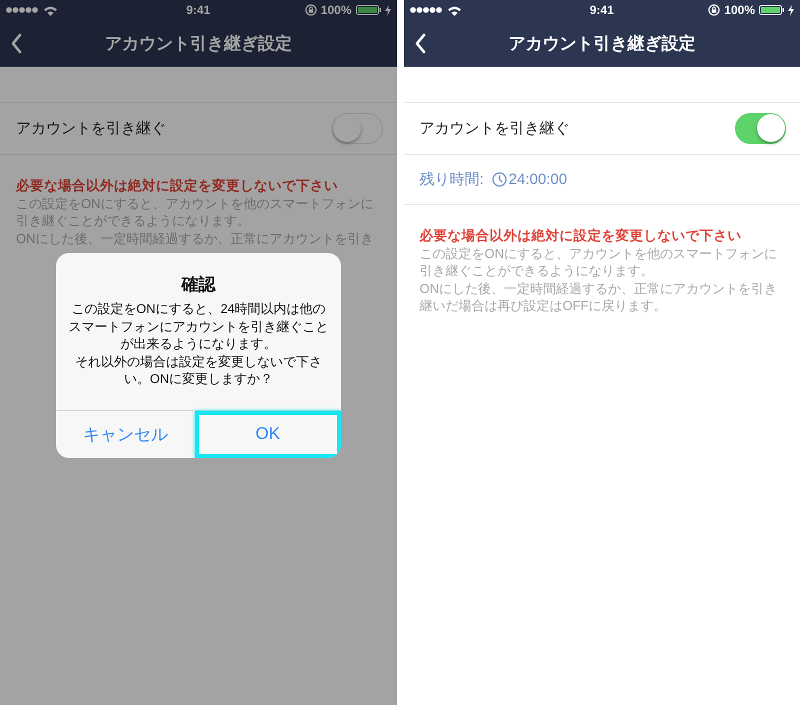 The width and height of the screenshot is (800, 705). Describe the element at coordinates (452, 179) in the screenshot. I see `remaining-label: 残り時間:` at that location.